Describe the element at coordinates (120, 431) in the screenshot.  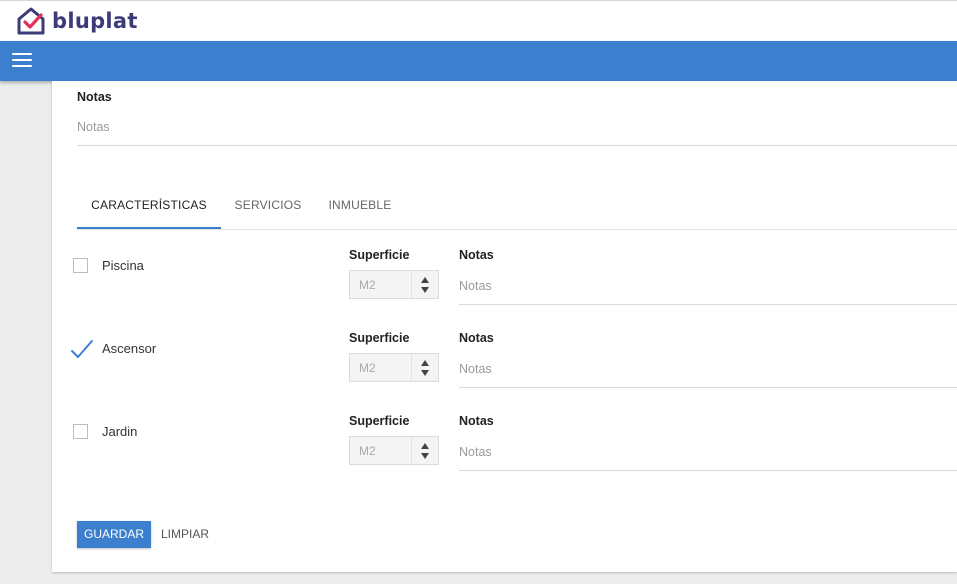
I see `jardin-label: Jardin` at that location.